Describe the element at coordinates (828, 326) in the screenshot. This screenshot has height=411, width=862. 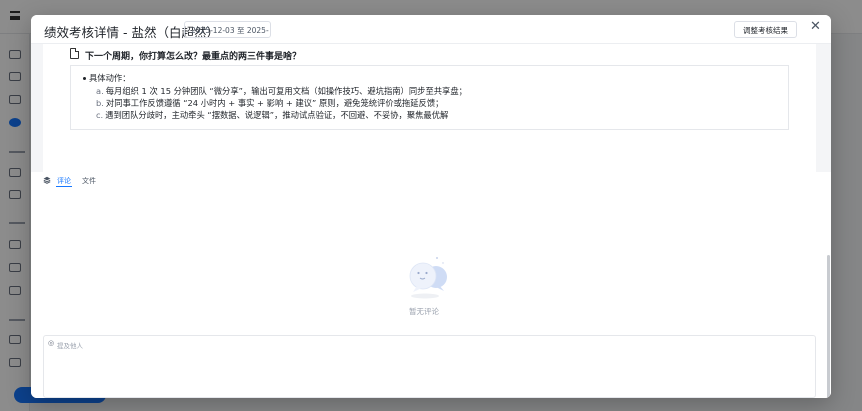
I see `scrollbar-thumb` at that location.